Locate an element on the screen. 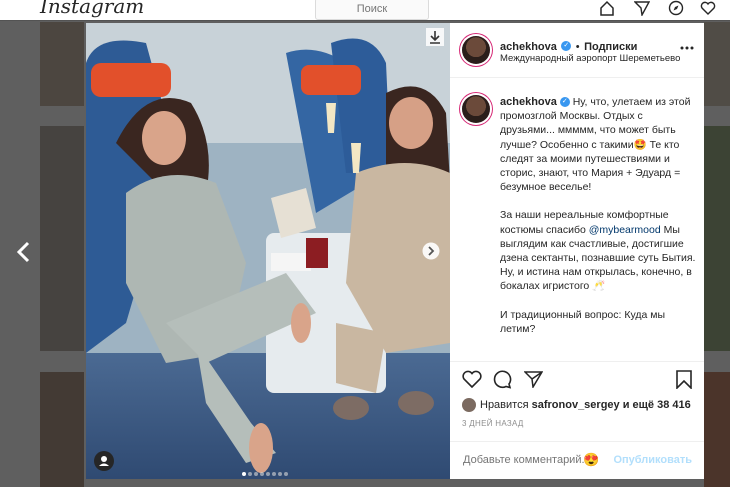 The height and width of the screenshot is (487, 730). post-timestamp: 3 ДНЕЙ НАЗАД is located at coordinates (493, 423).